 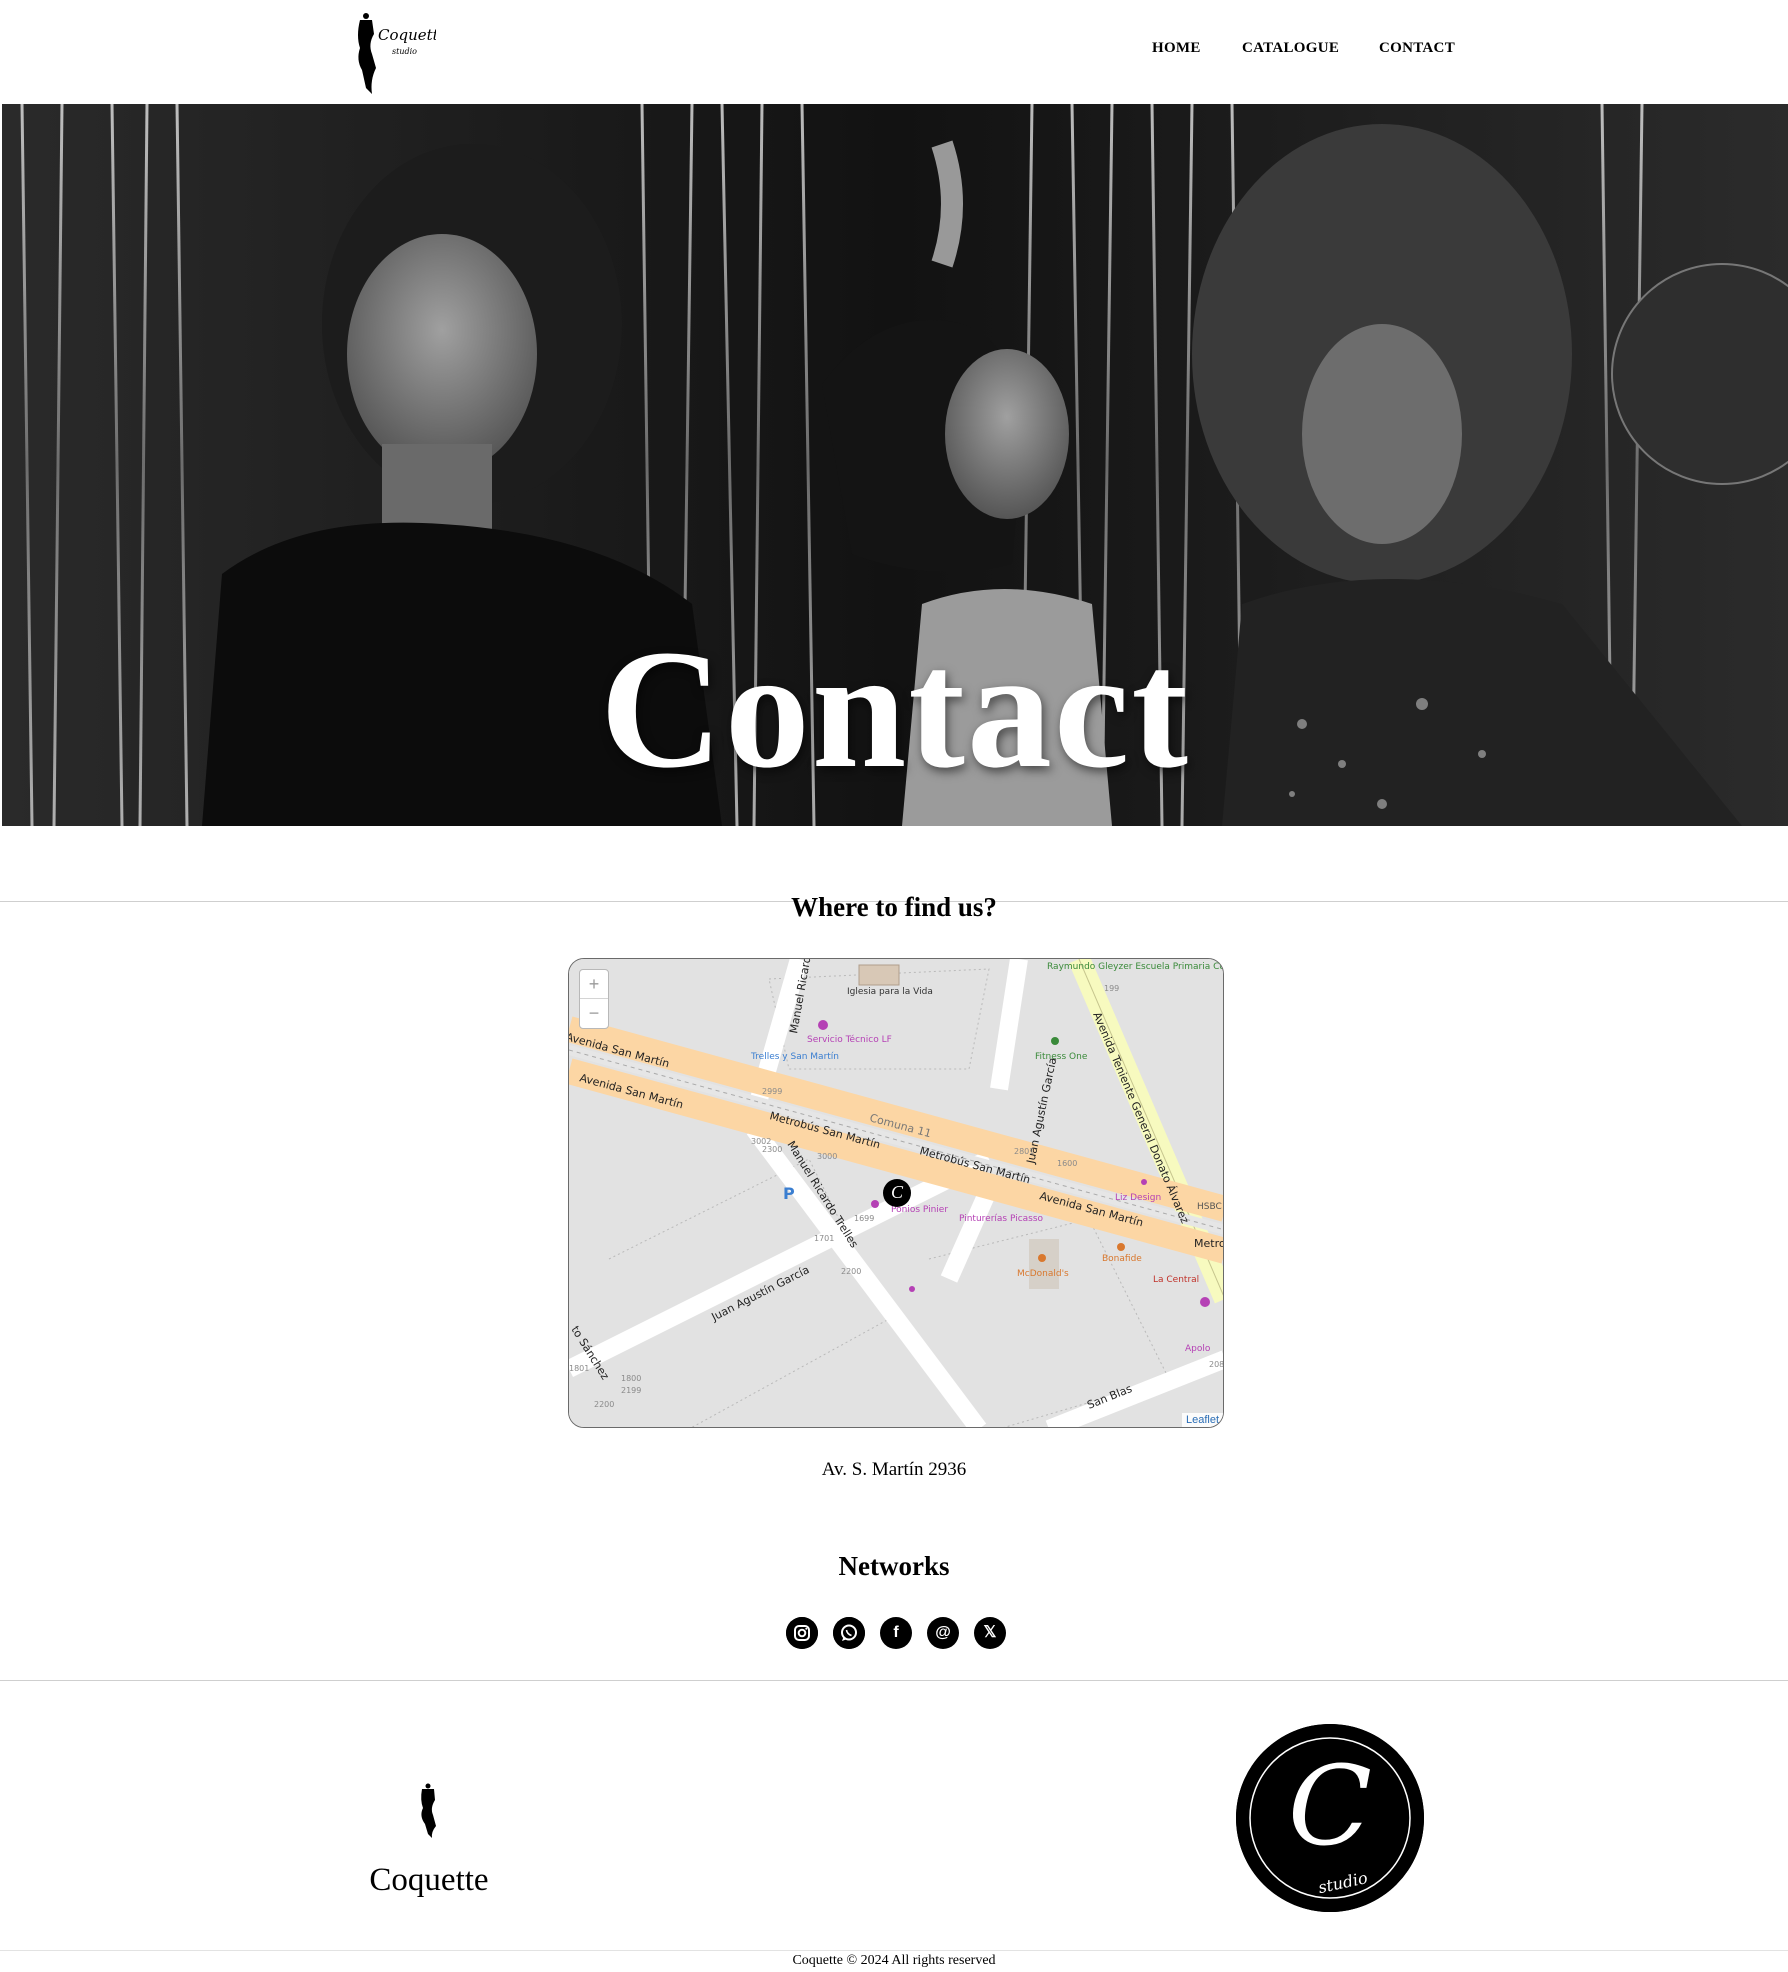 What do you see at coordinates (594, 1013) in the screenshot?
I see `zoom-out-button: −` at bounding box center [594, 1013].